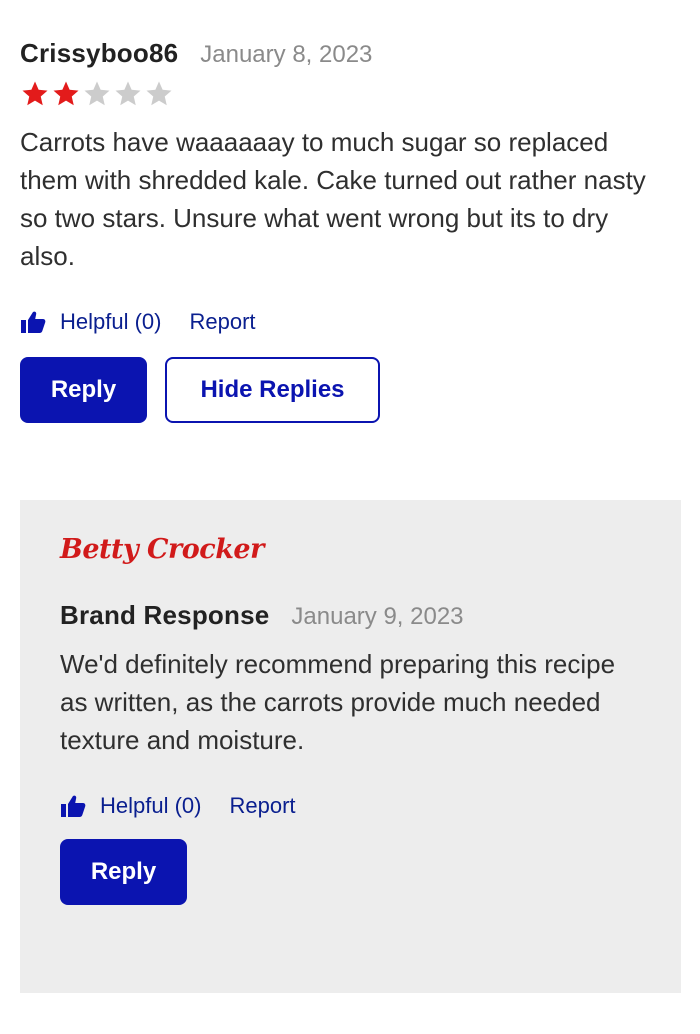 This screenshot has width=700, height=1034. I want to click on response-author: Brand Response, so click(165, 615).